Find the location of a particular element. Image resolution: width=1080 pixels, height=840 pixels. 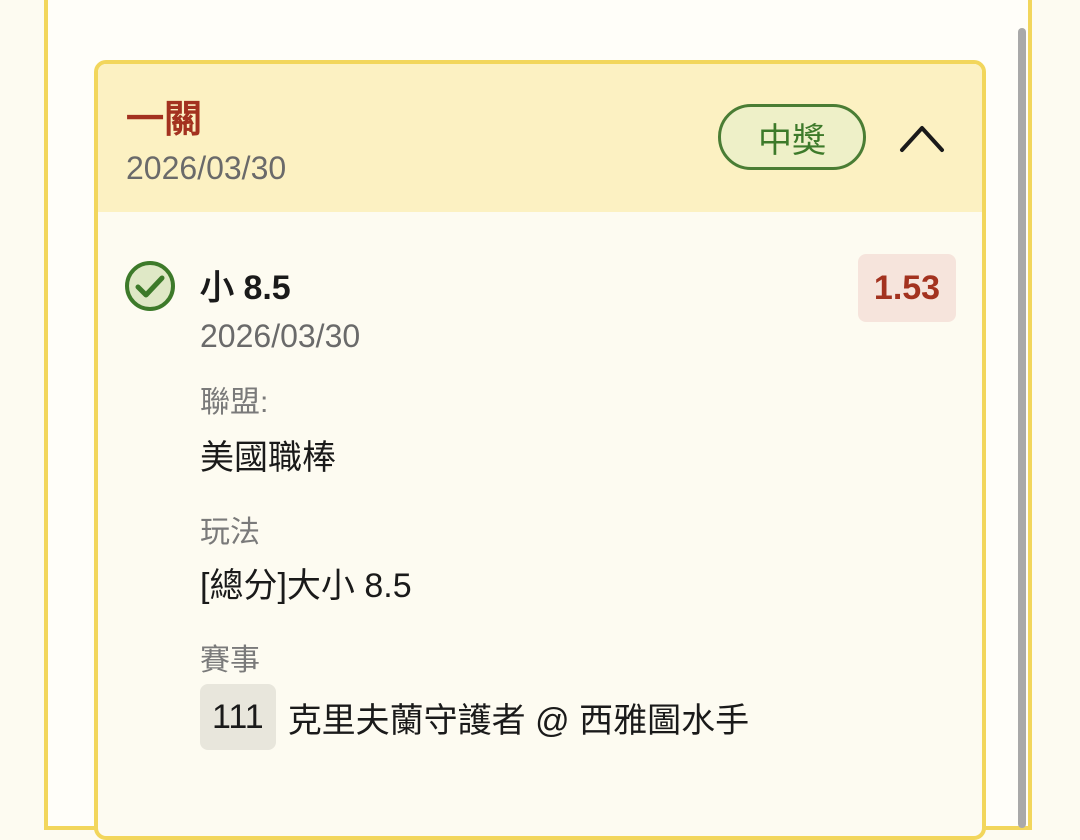

event-label: 賽事 is located at coordinates (230, 660).